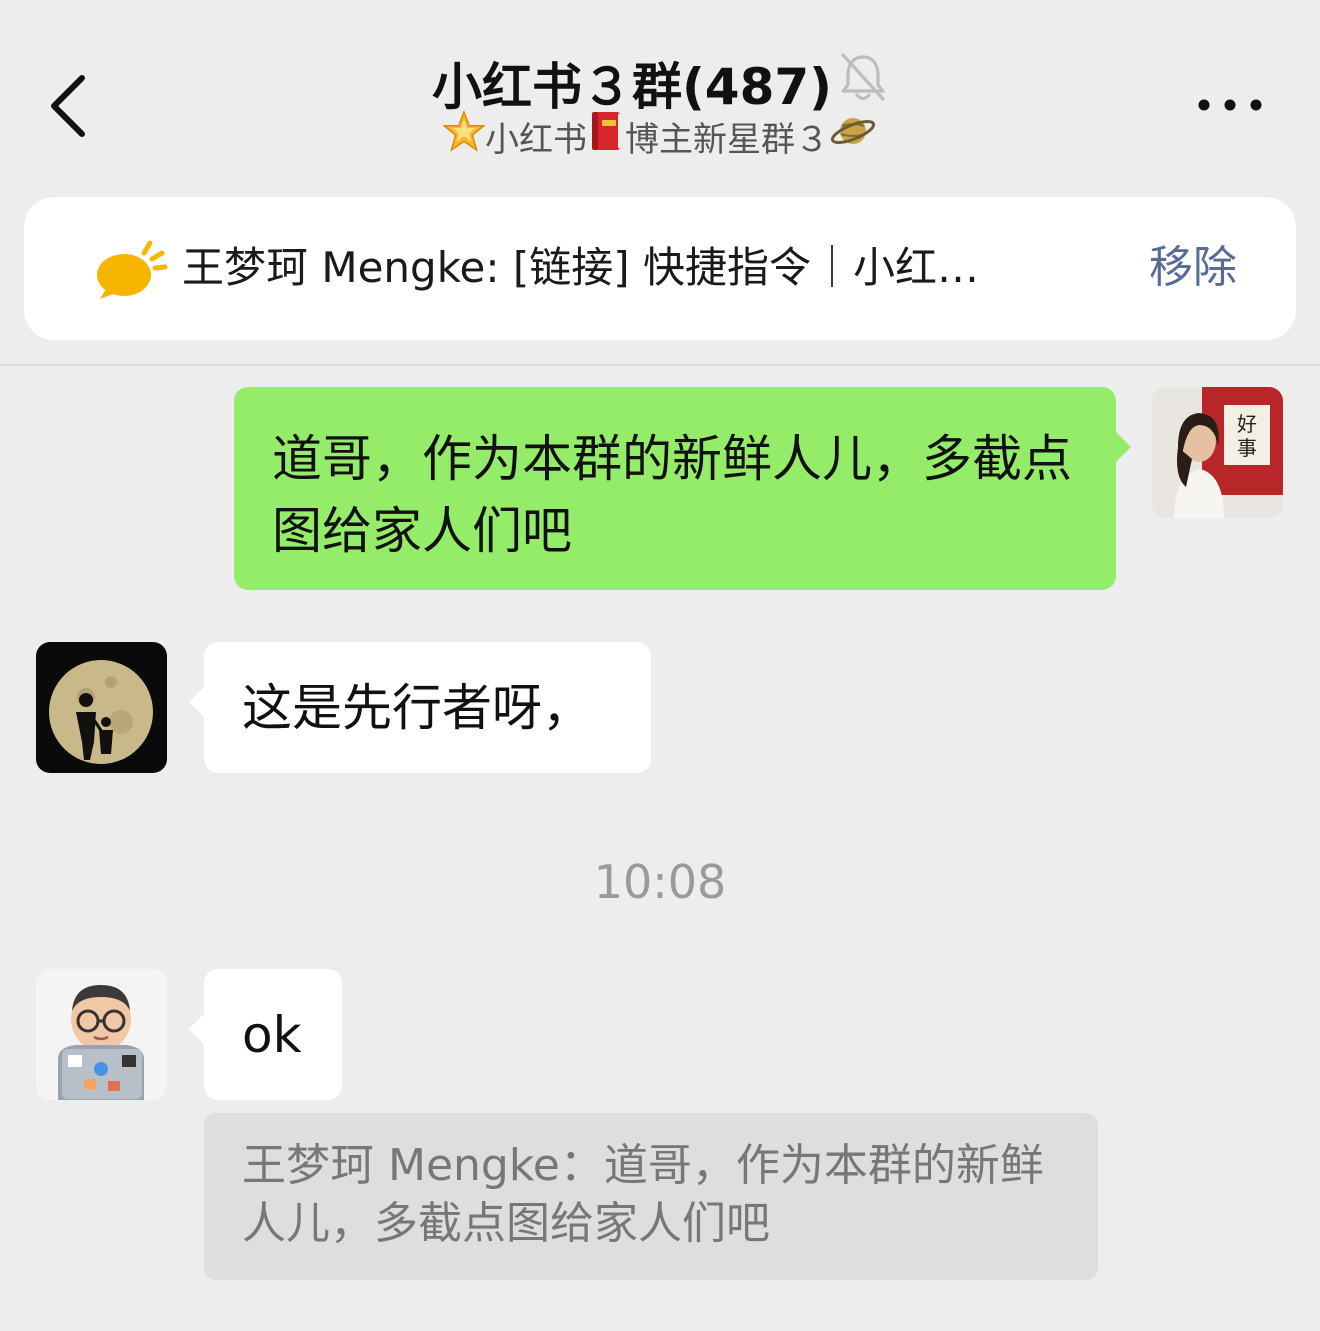 The width and height of the screenshot is (1320, 1331). I want to click on chat-subtitle: 小红书 博主新星群３, so click(660, 139).